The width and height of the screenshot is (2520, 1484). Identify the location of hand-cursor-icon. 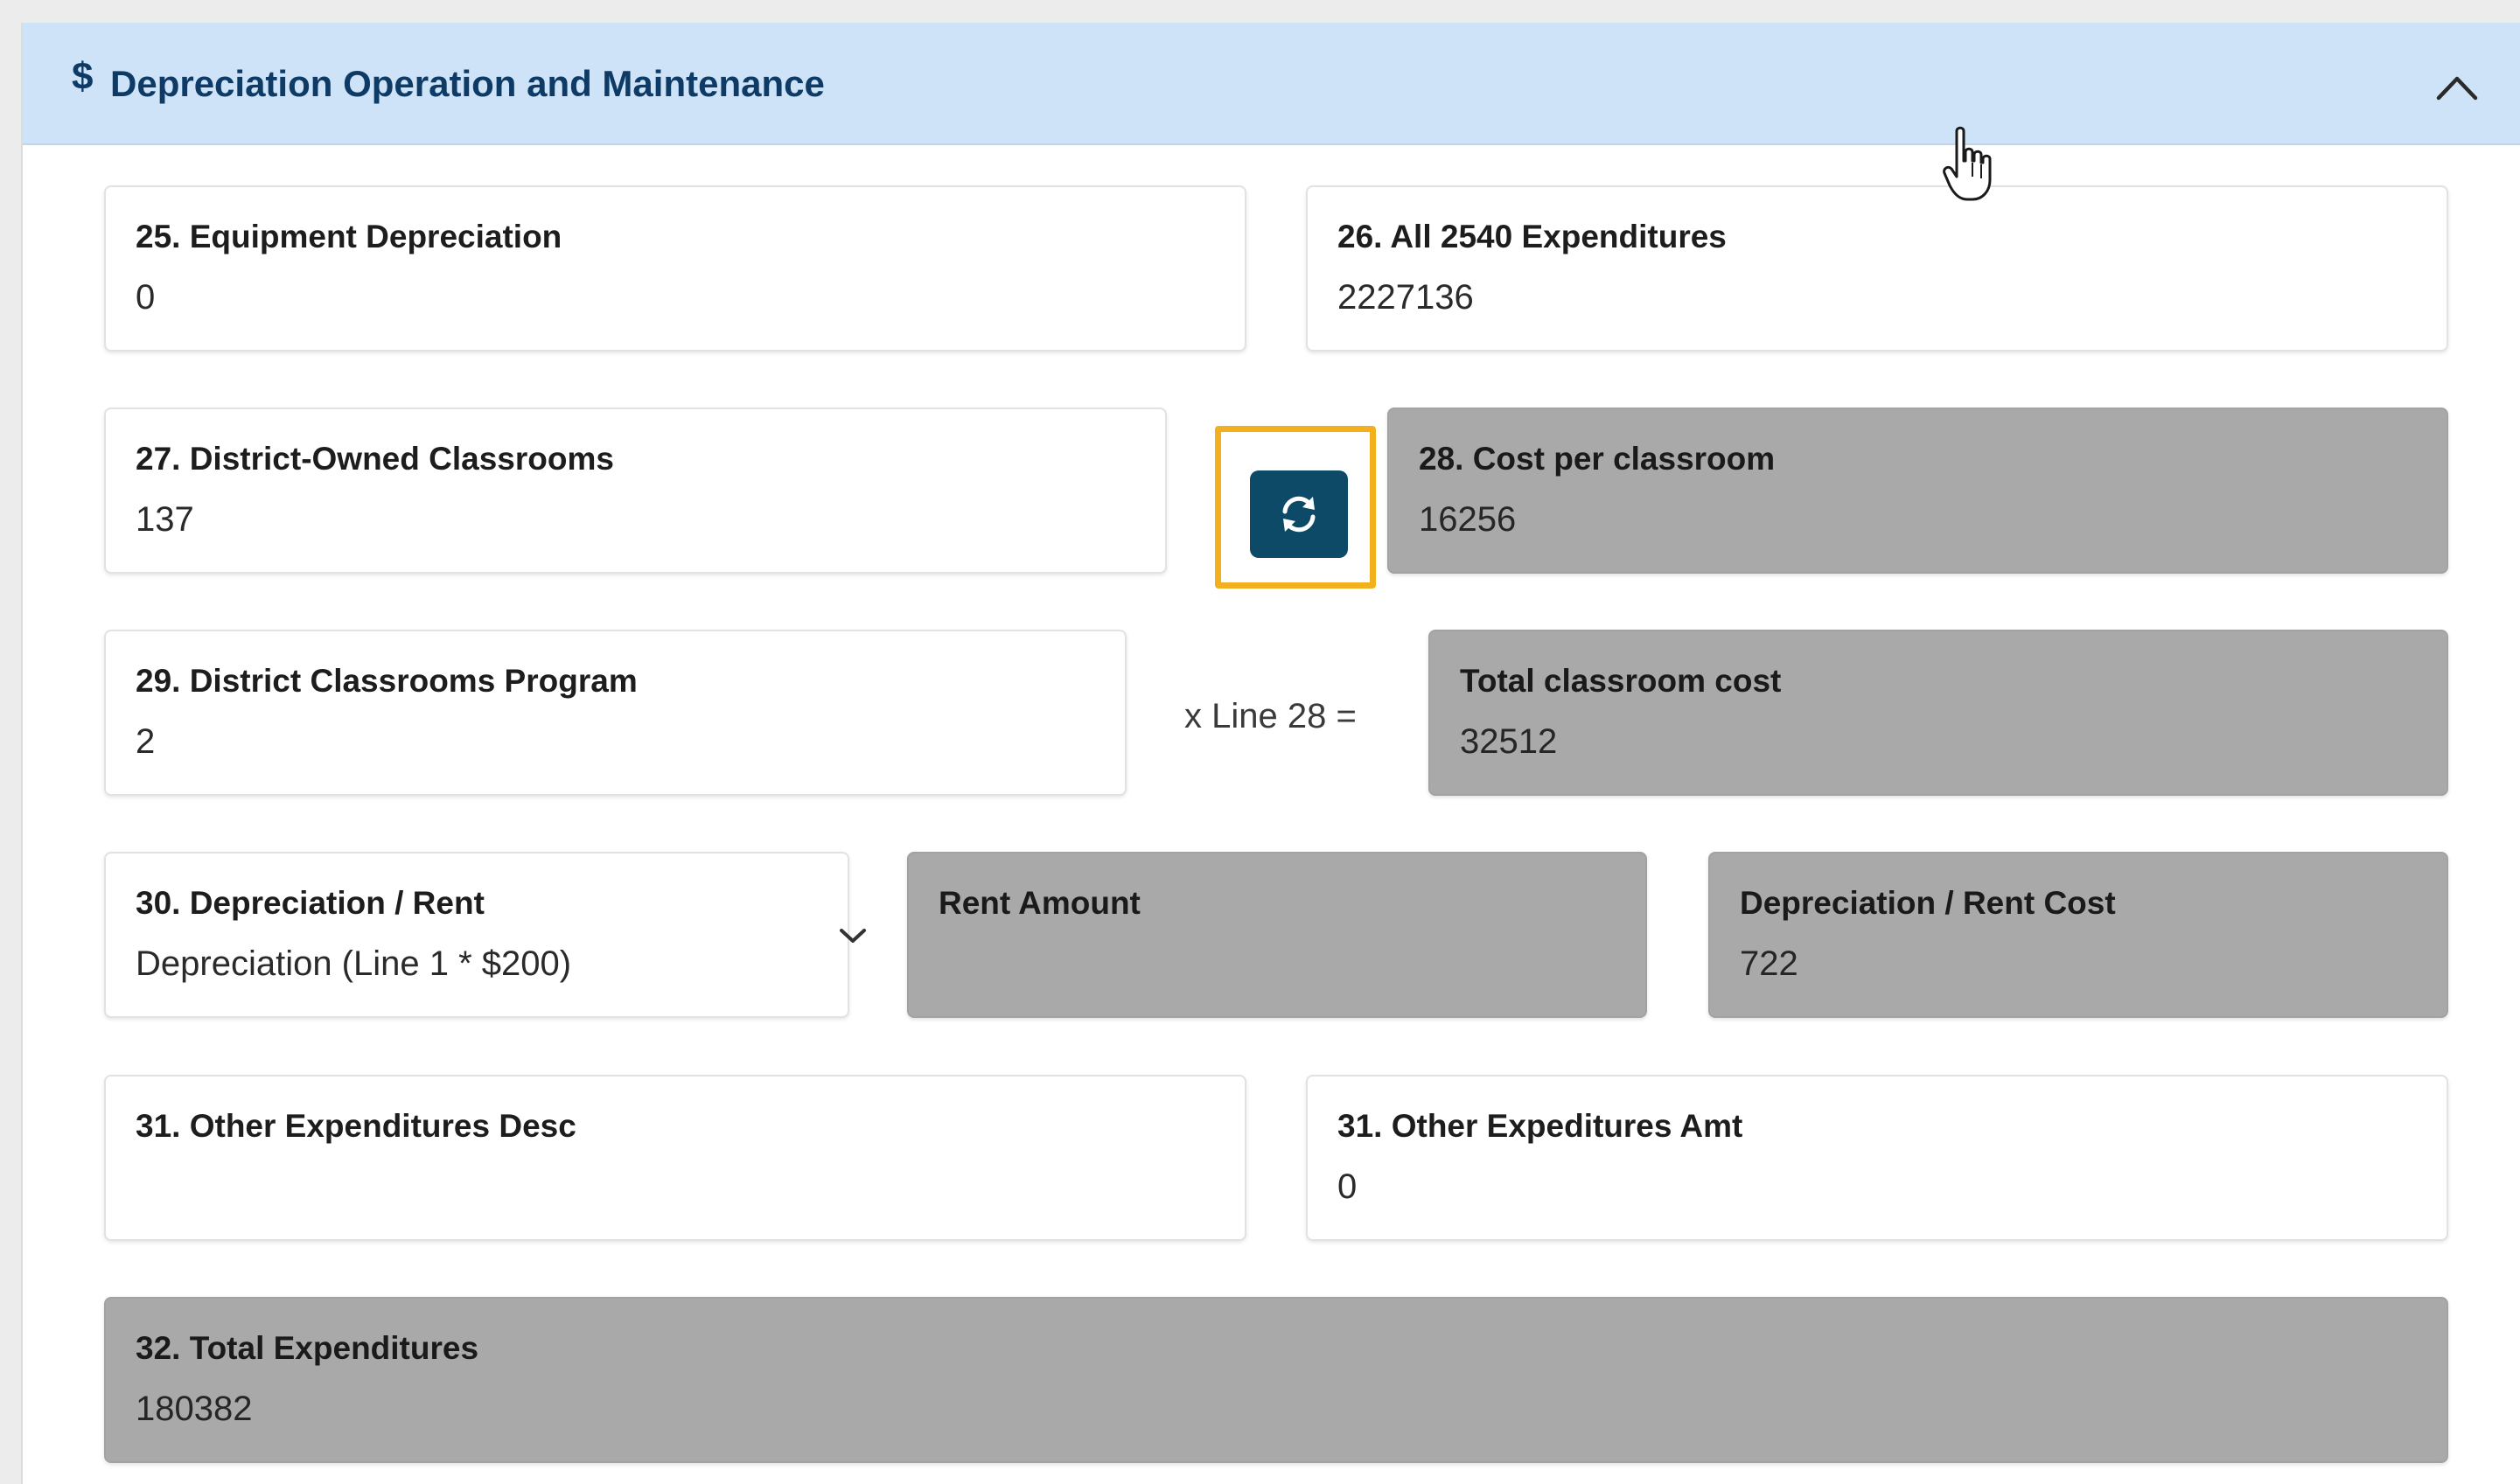
(1967, 163).